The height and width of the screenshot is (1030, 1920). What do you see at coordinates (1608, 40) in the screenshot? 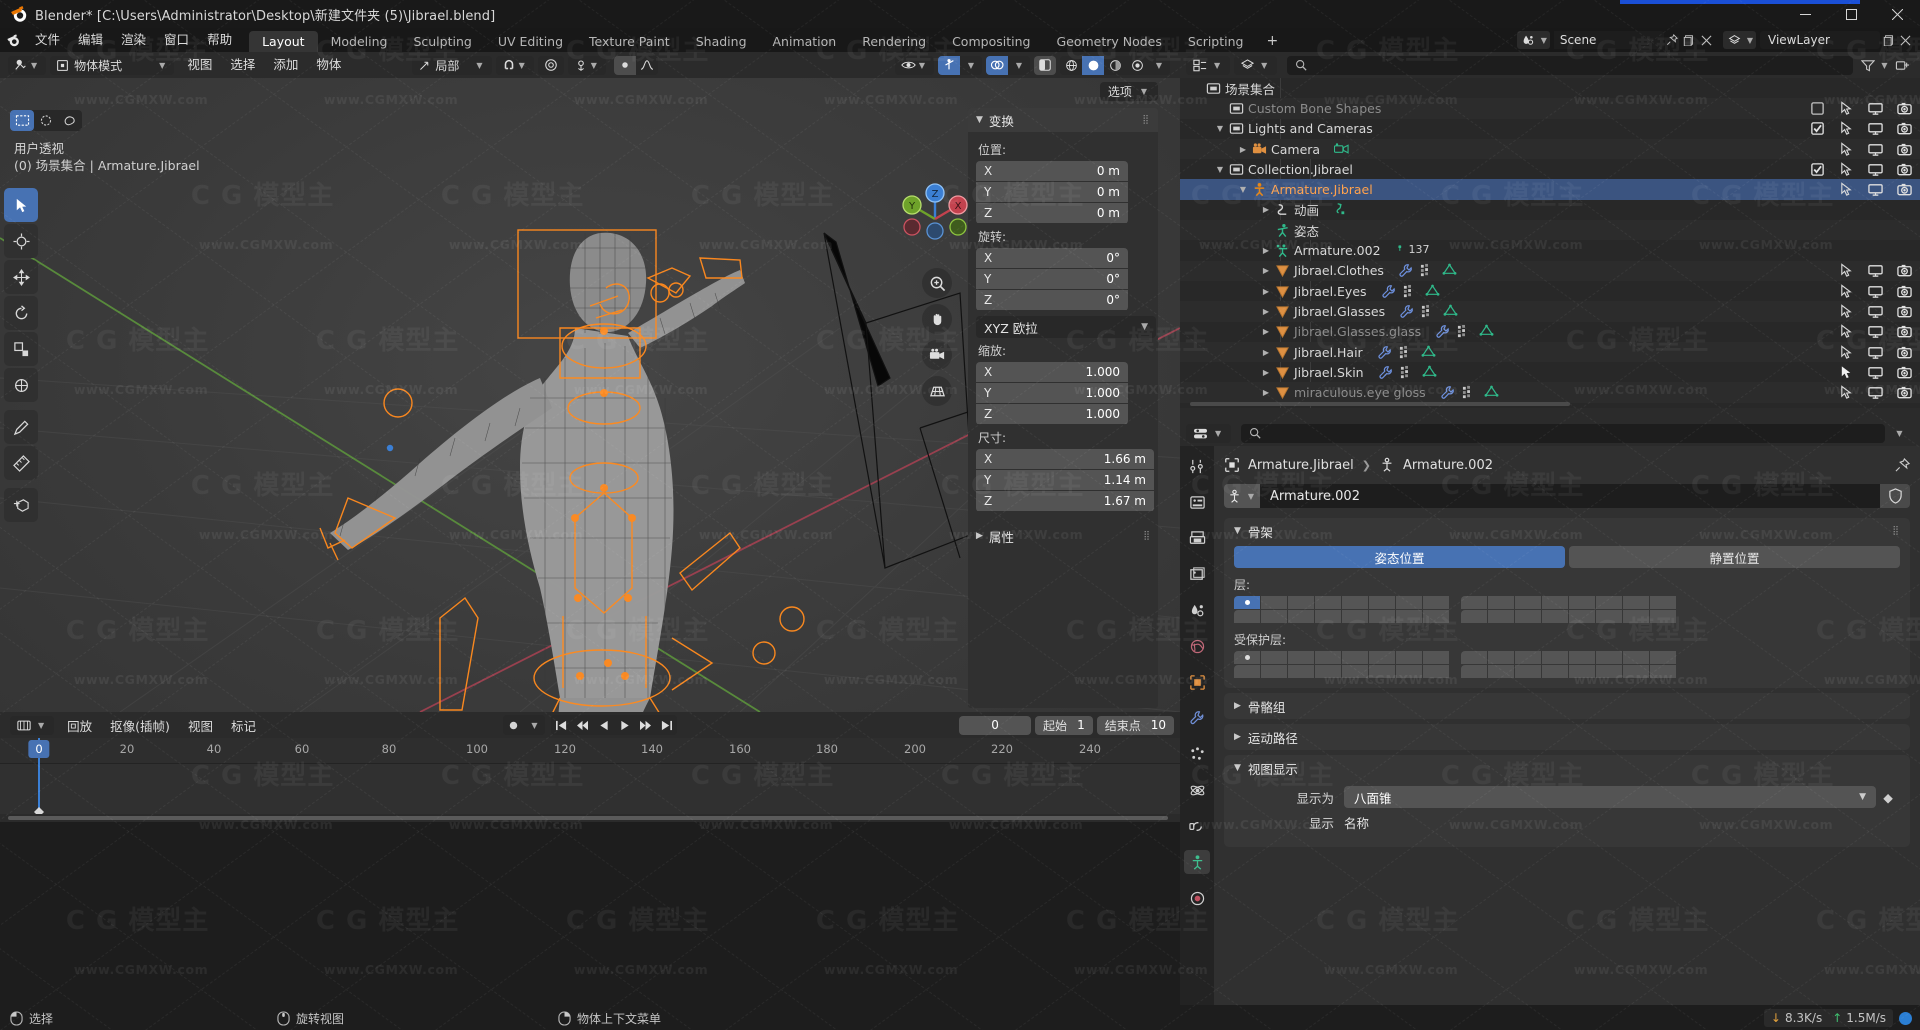
I see `scene-name-field: Scene` at bounding box center [1608, 40].